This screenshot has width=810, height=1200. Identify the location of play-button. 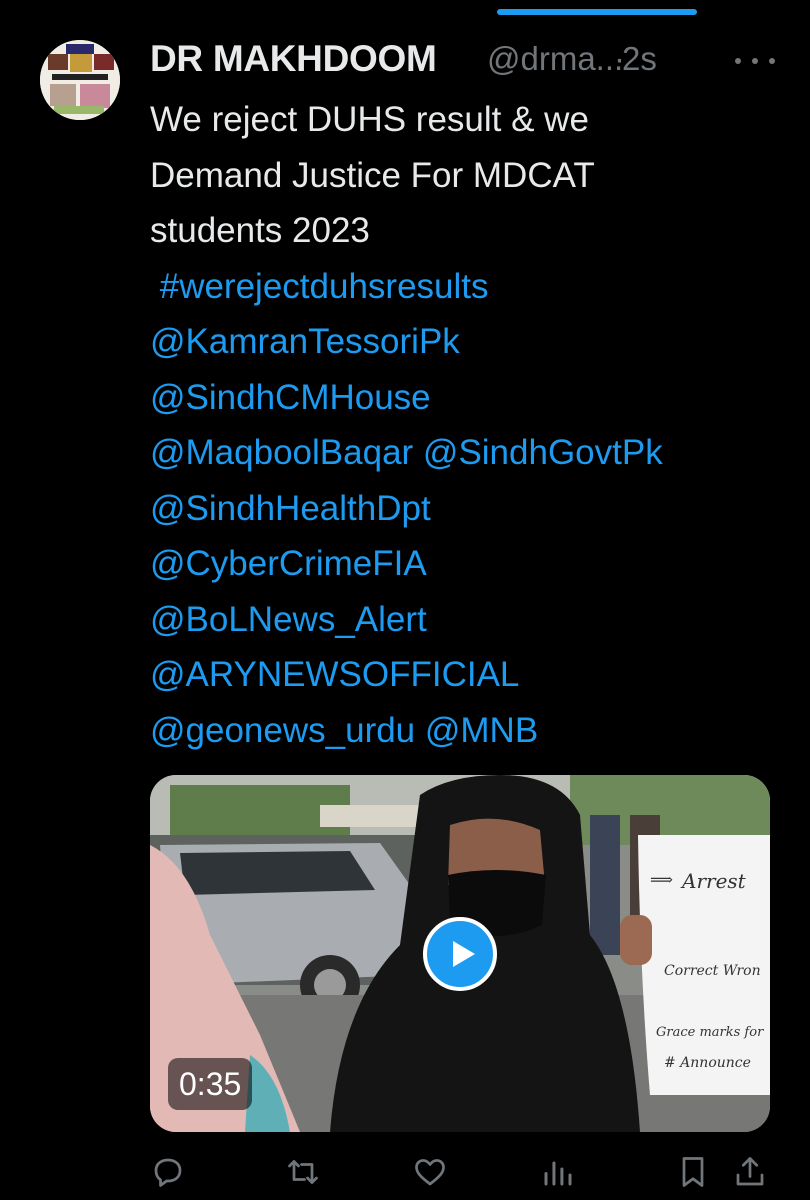
(460, 954).